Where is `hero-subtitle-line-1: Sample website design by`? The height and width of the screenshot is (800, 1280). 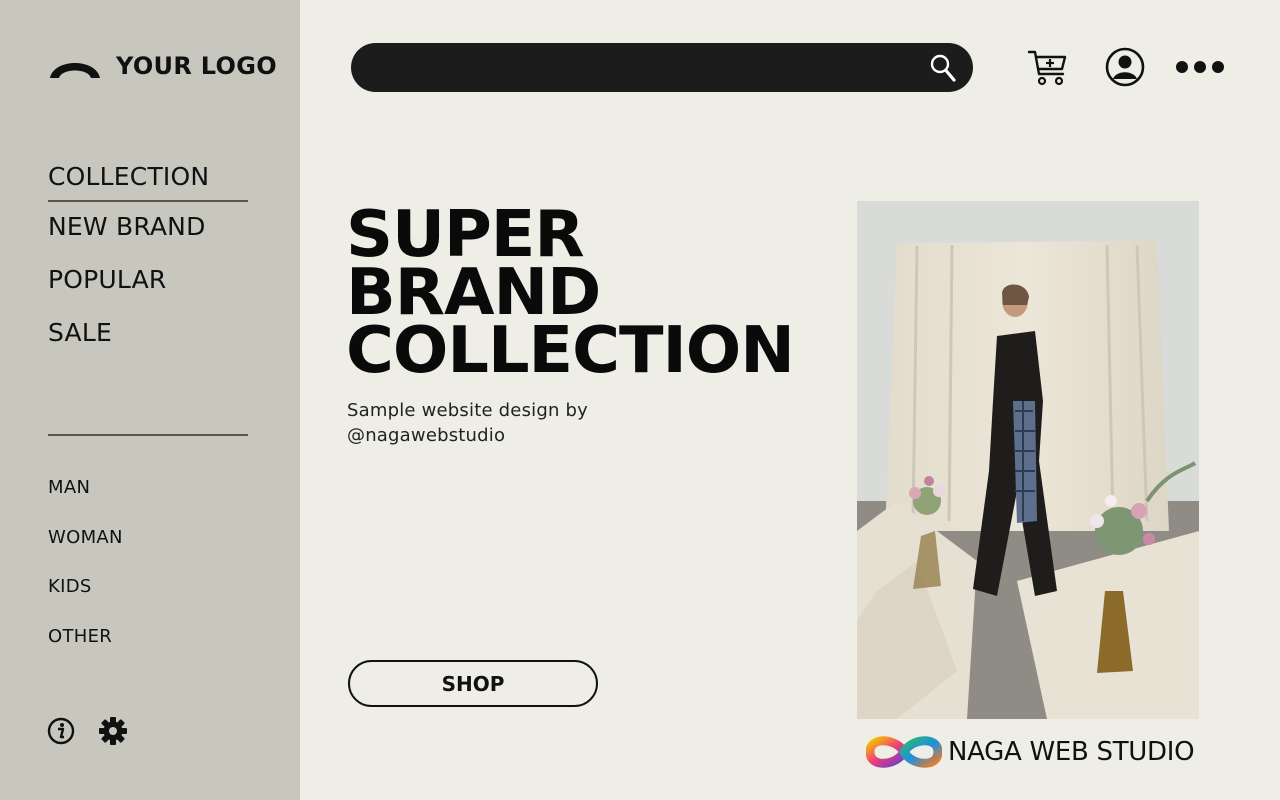
hero-subtitle-line-1: Sample website design by is located at coordinates (467, 410).